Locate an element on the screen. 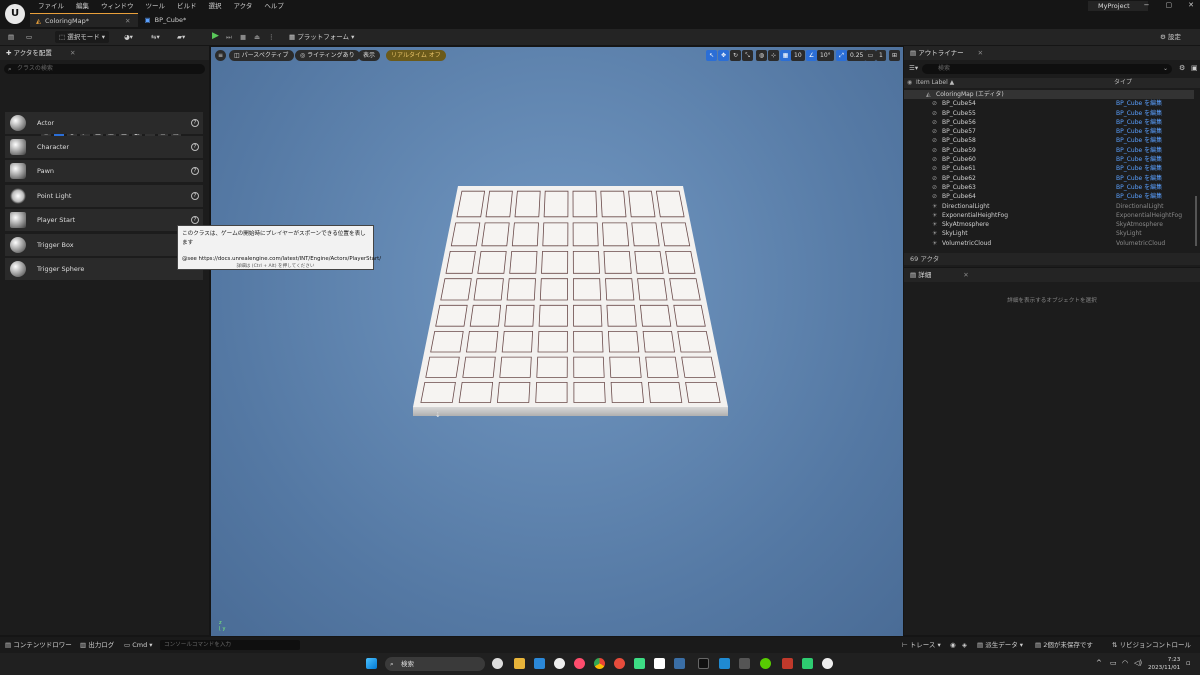 This screenshot has height=675, width=1200. cmd-dropdown: ▭ Cmd ▾ is located at coordinates (138, 645).